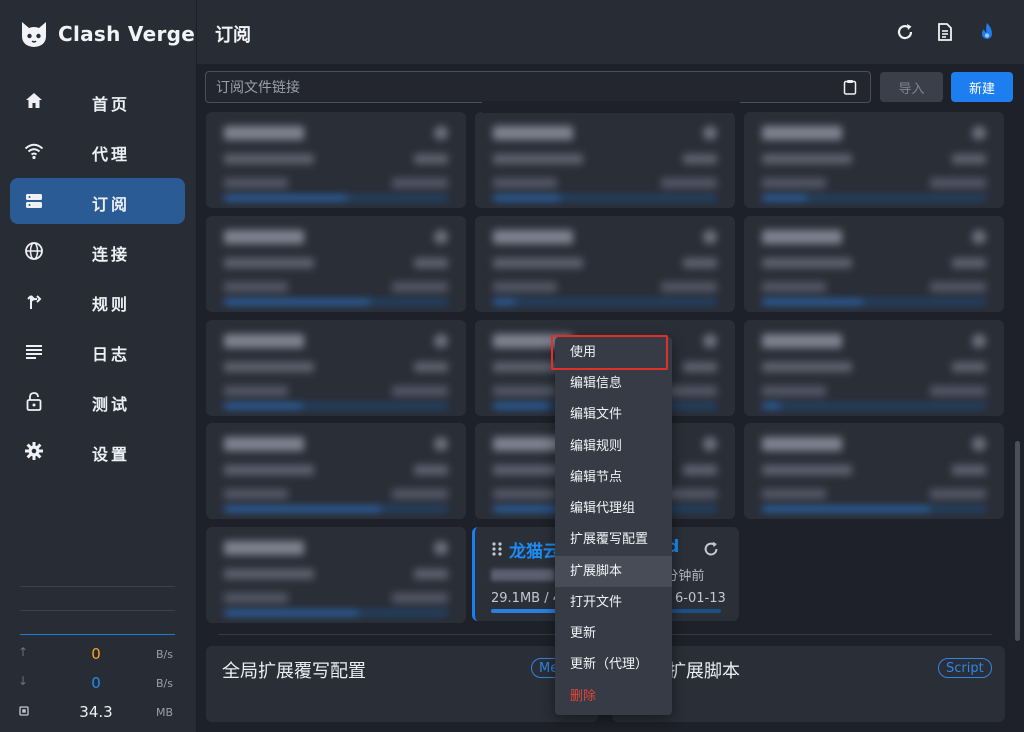 The image size is (1024, 732). What do you see at coordinates (111, 304) in the screenshot?
I see `sidebar-item-label: 规则` at bounding box center [111, 304].